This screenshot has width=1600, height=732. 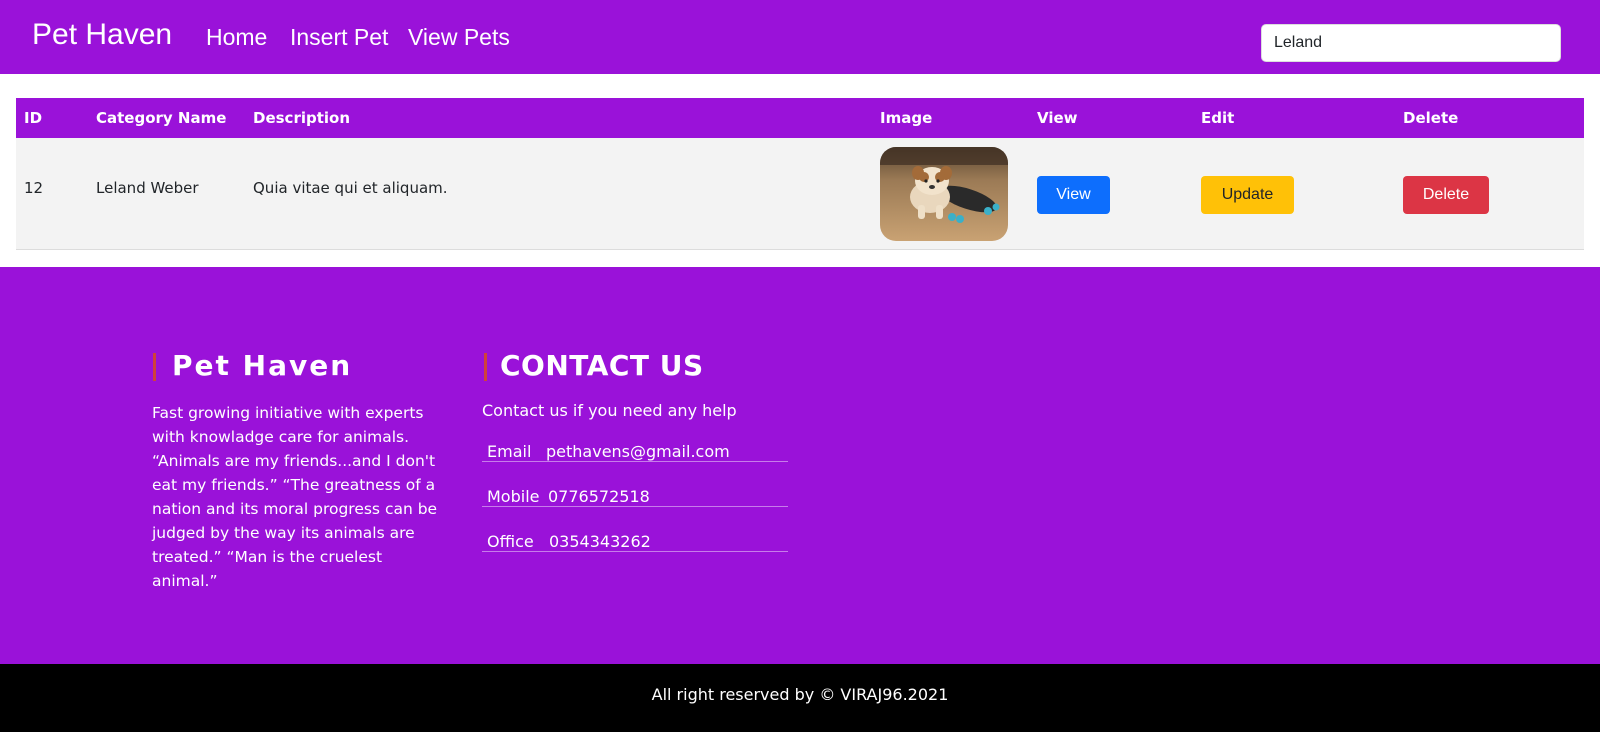 I want to click on contact-email-row: Email pethavens@gmail.com, so click(x=635, y=452).